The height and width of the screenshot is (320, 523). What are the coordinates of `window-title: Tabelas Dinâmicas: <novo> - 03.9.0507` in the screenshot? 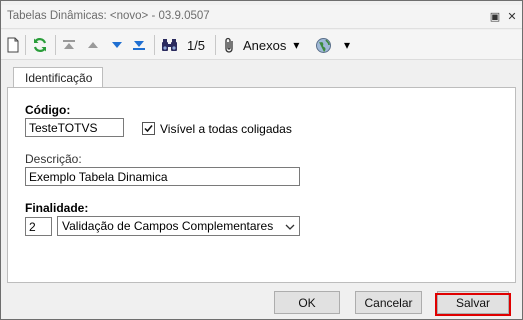 It's located at (108, 16).